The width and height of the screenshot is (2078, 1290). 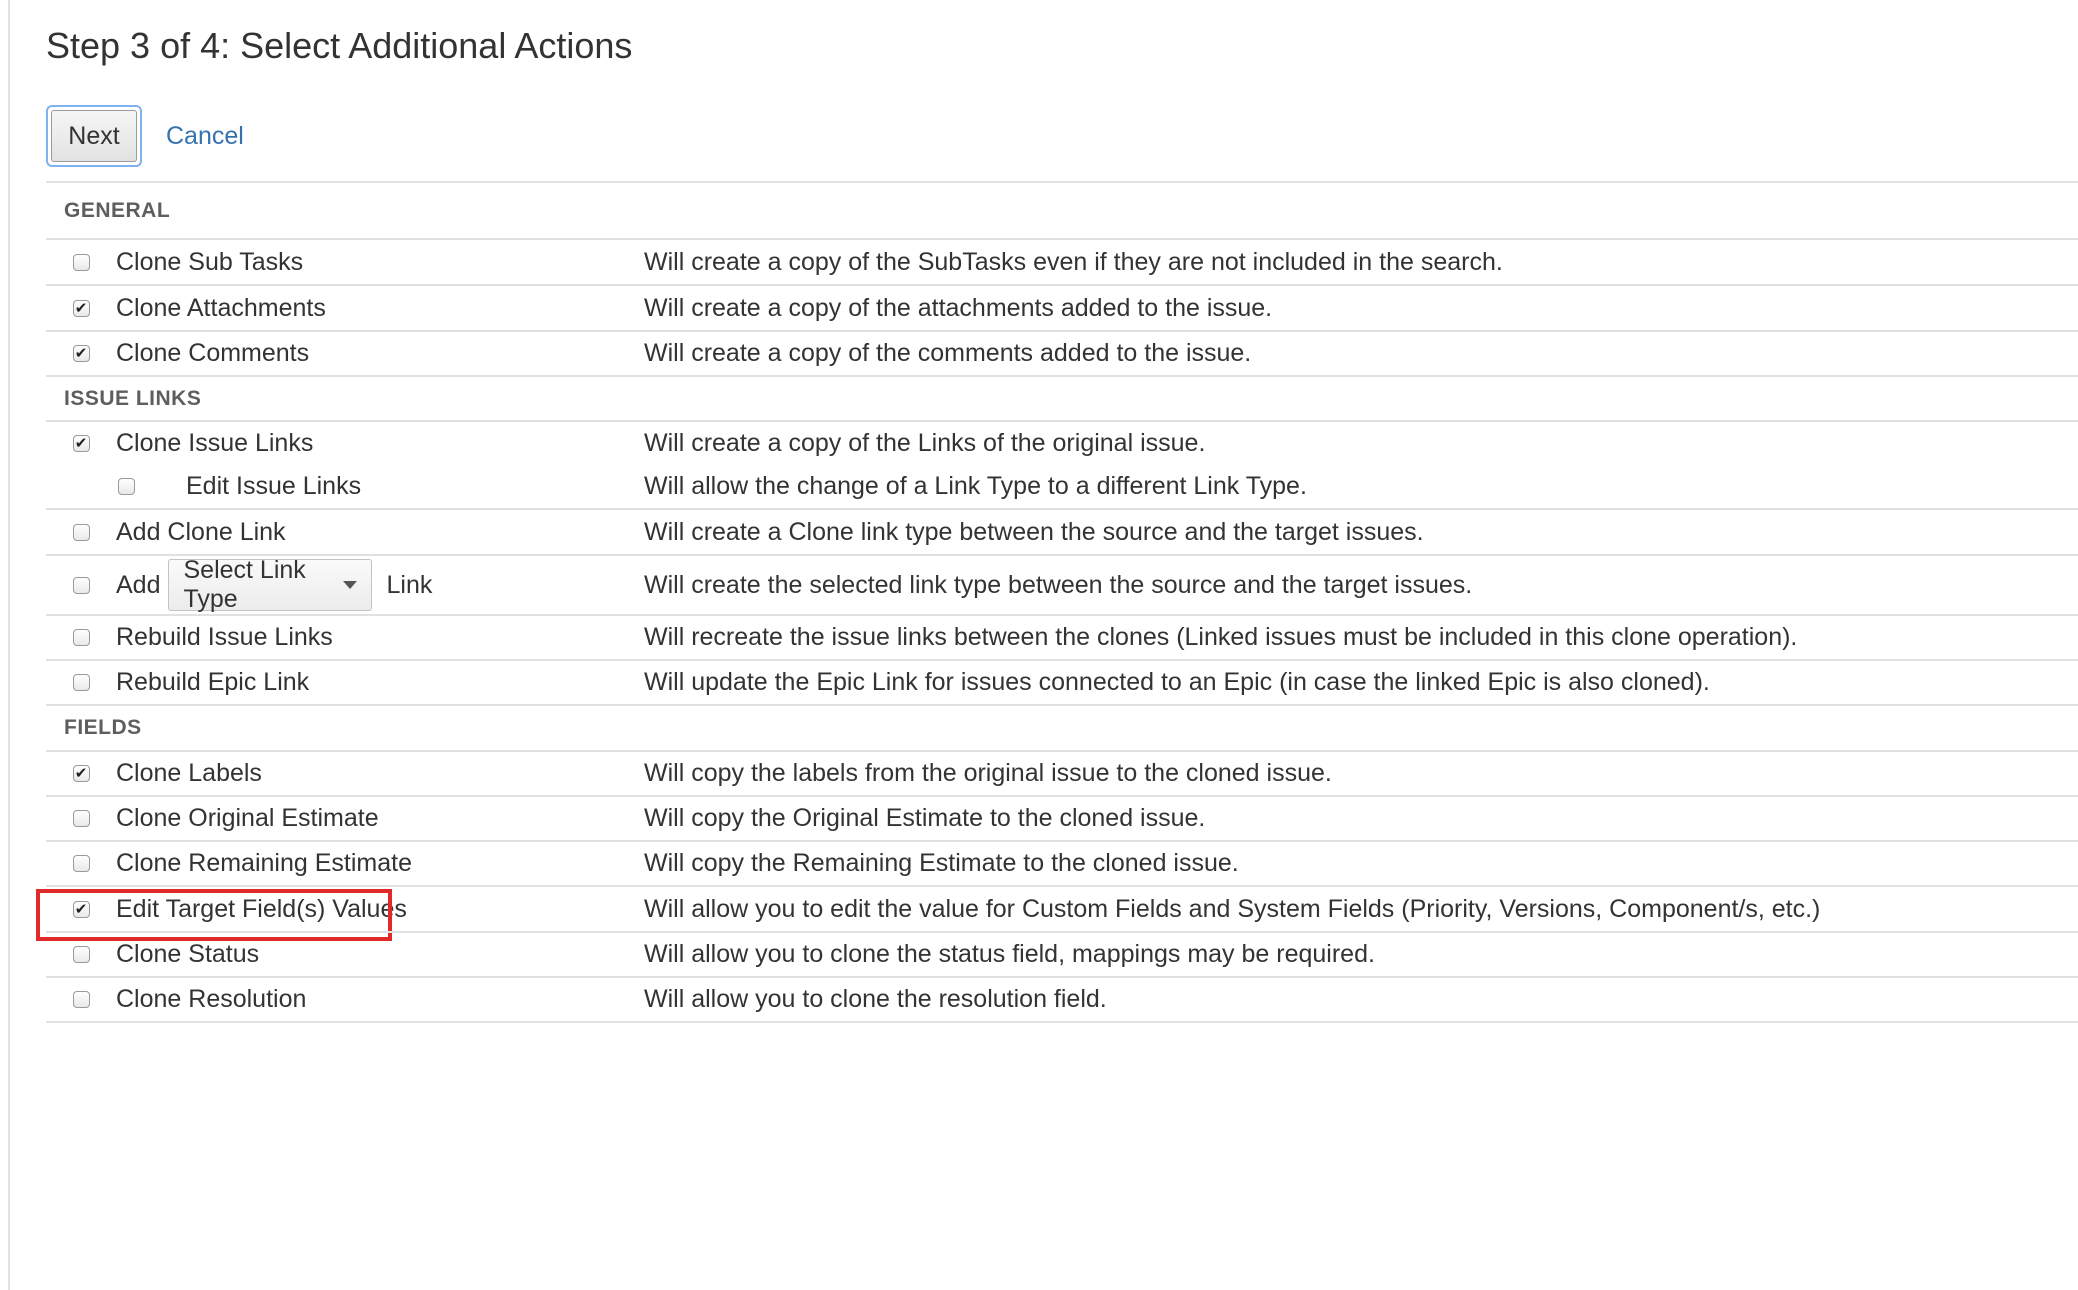 What do you see at coordinates (81, 773) in the screenshot?
I see `clone-labels-checkbox: ✔` at bounding box center [81, 773].